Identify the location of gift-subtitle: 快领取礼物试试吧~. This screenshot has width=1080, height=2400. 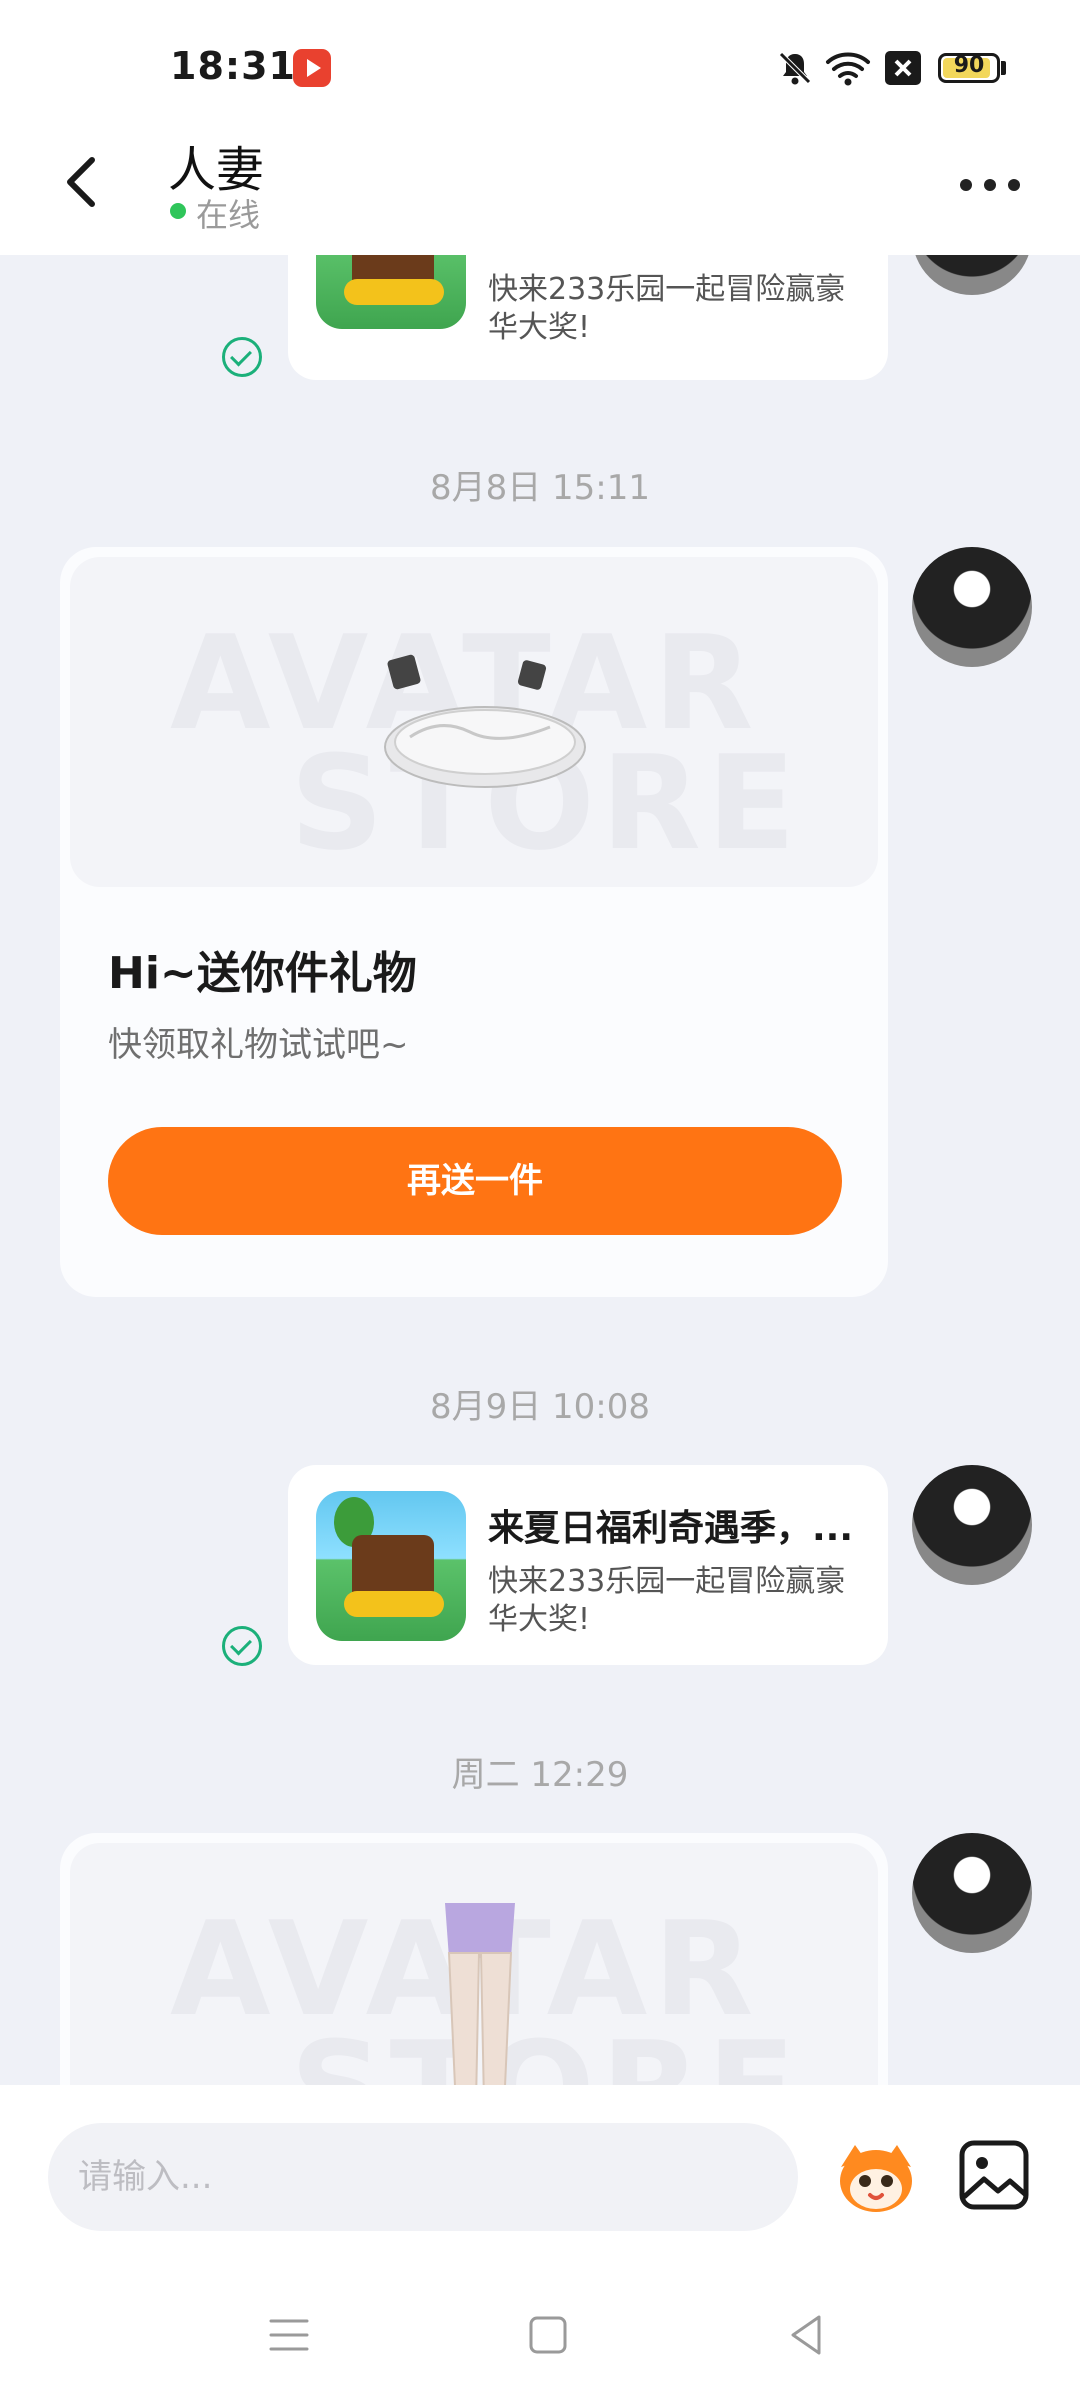
(258, 1045).